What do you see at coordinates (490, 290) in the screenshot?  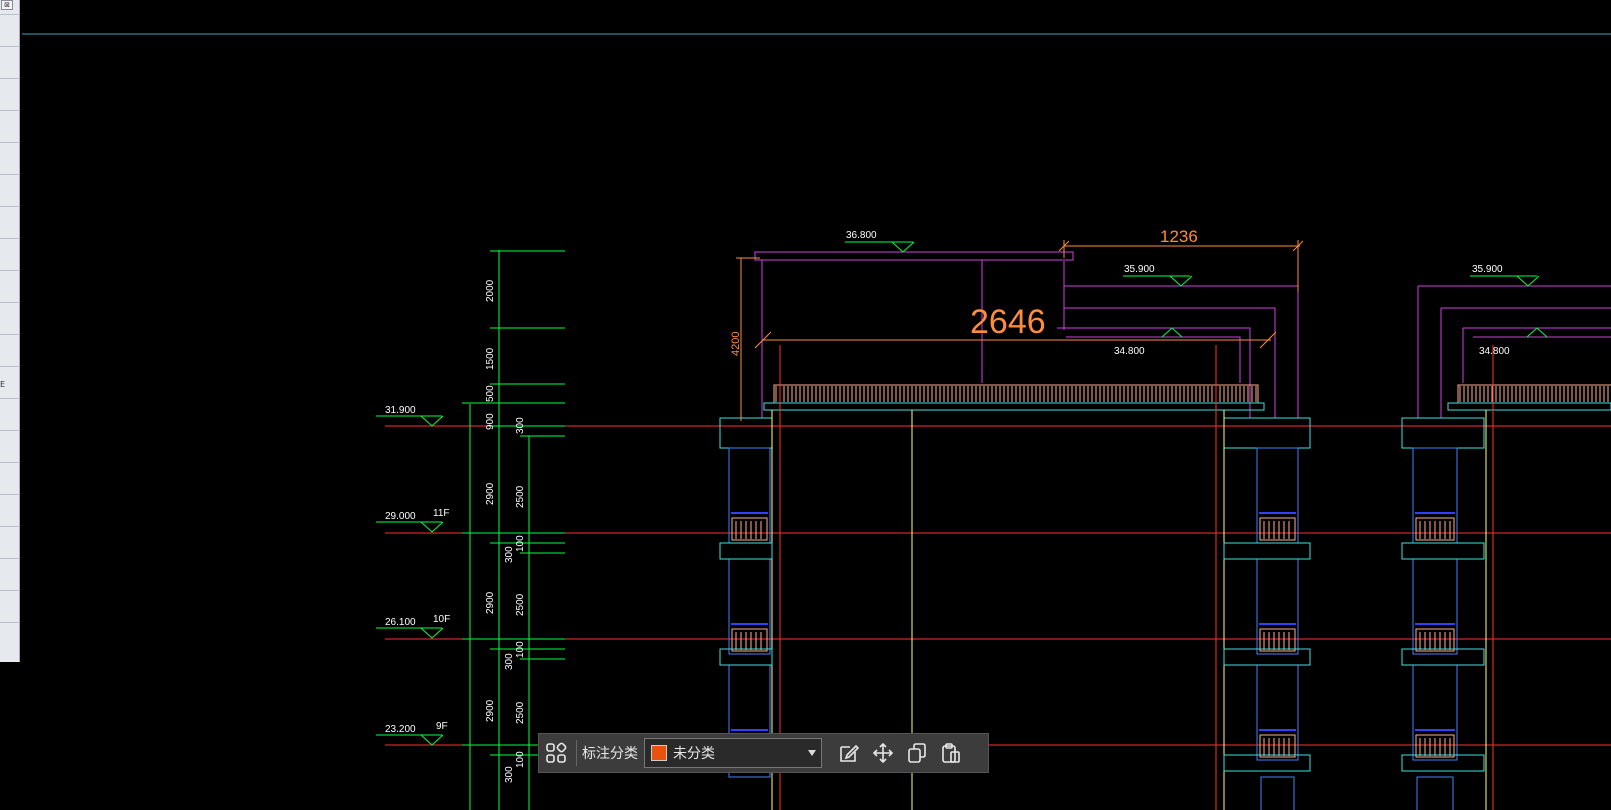 I see `dim-text: 2000` at bounding box center [490, 290].